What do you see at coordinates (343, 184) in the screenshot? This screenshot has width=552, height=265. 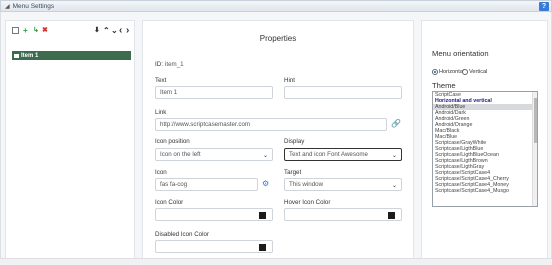 I see `target-select: This window ⌄` at bounding box center [343, 184].